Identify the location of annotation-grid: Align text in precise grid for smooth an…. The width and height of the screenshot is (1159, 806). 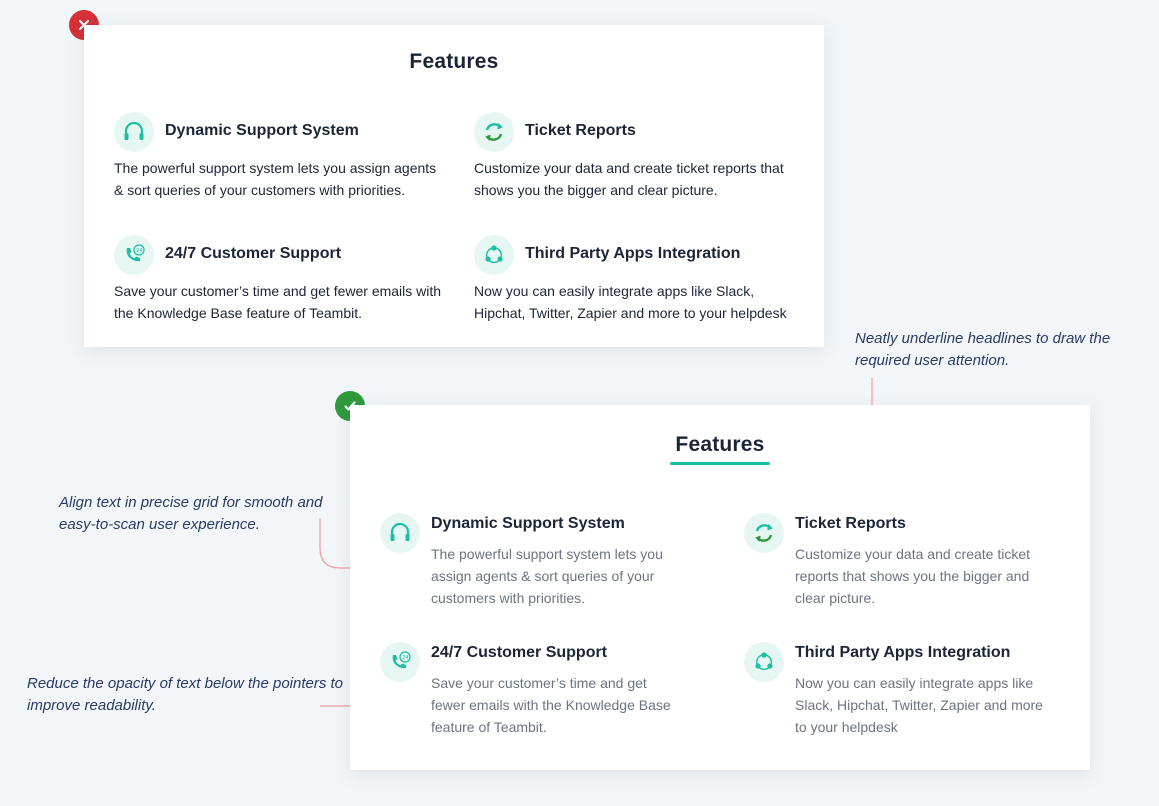
(191, 513).